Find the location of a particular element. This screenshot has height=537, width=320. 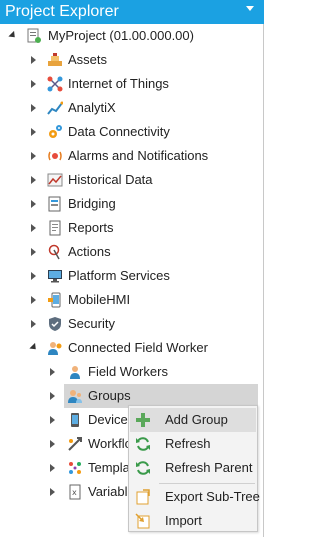

historical-data-icon is located at coordinates (55, 180).